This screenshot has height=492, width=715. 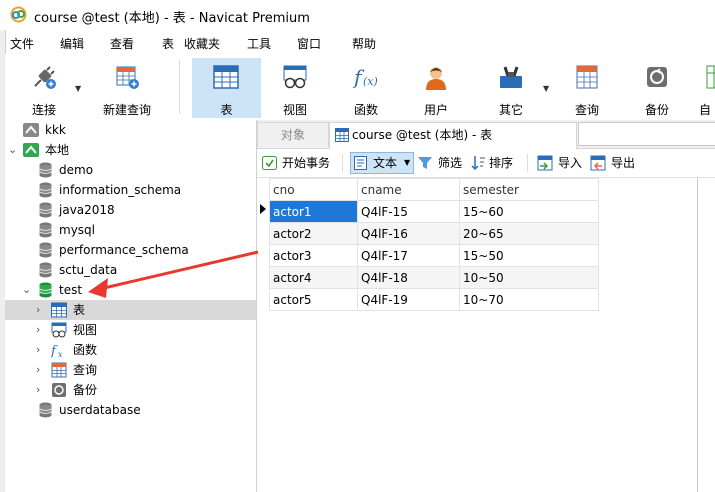 What do you see at coordinates (529, 233) in the screenshot?
I see `table-cell: 20~65` at bounding box center [529, 233].